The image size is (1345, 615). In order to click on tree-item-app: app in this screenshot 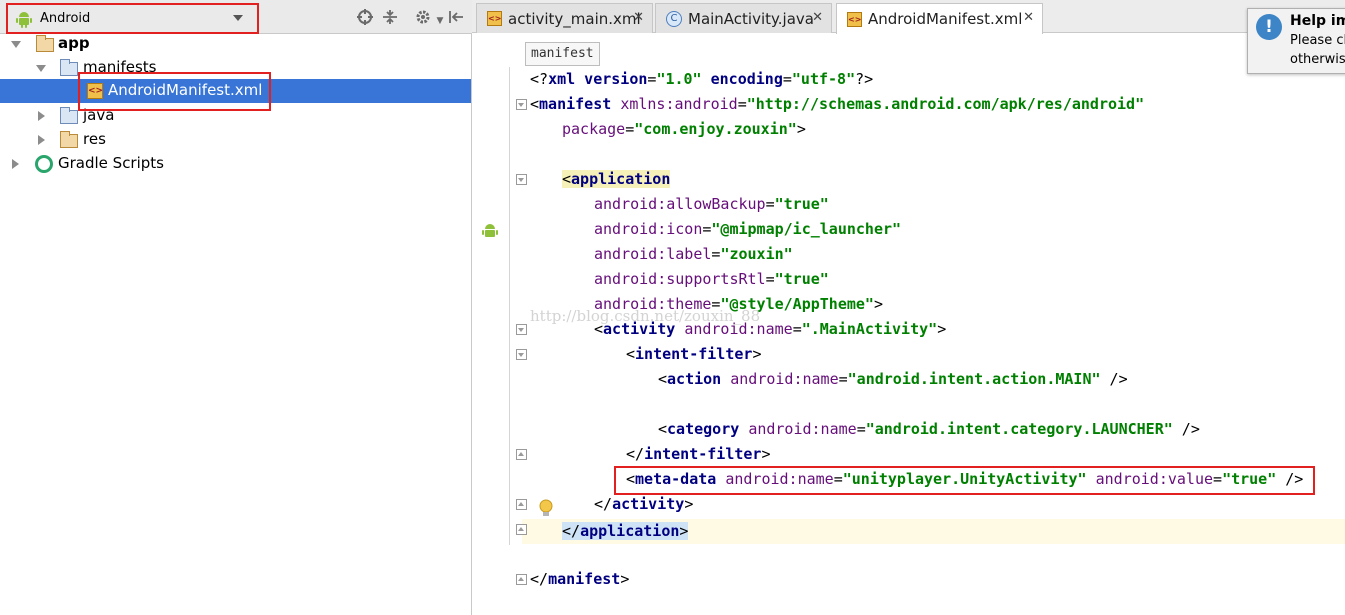, I will do `click(235, 44)`.